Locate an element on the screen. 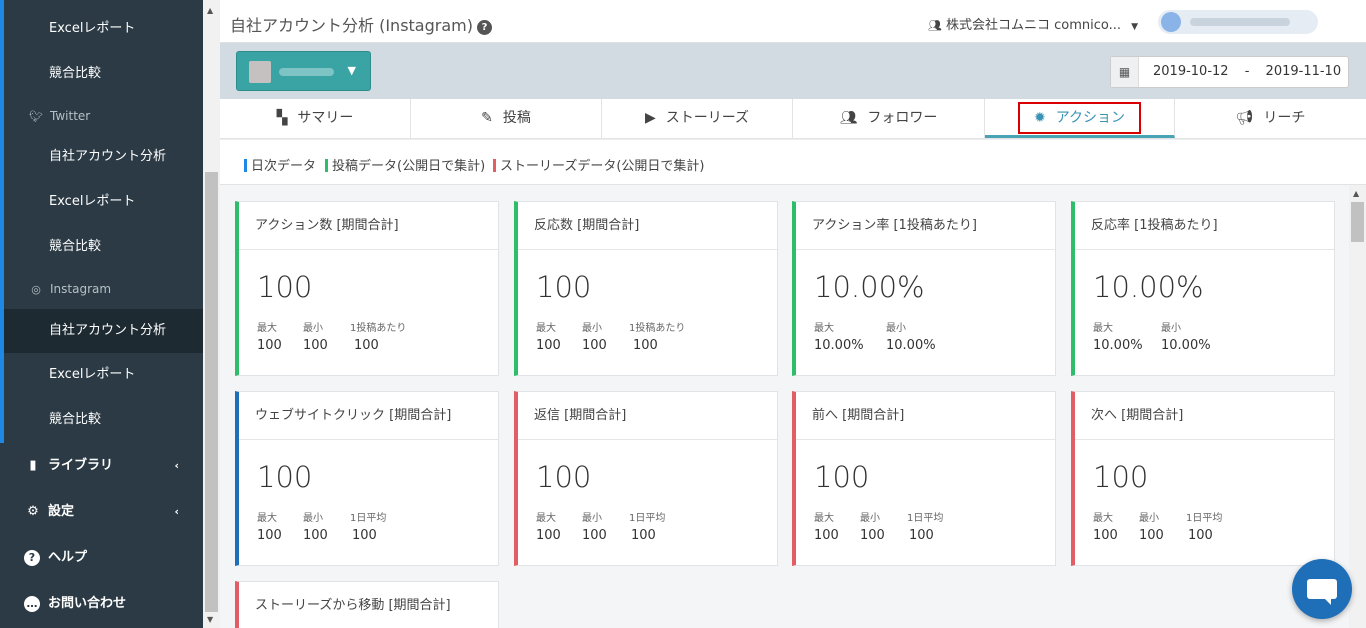 The image size is (1366, 628). tab-summary: ▚ サマリー is located at coordinates (315, 118).